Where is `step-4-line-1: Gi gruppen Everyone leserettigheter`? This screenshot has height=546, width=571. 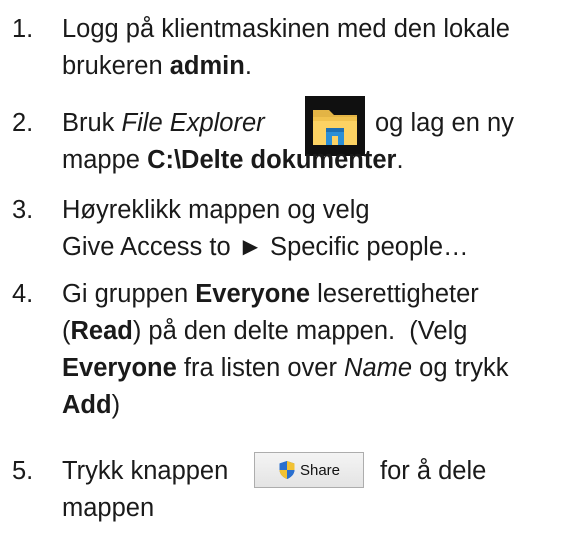 step-4-line-1: Gi gruppen Everyone leserettigheter is located at coordinates (270, 294).